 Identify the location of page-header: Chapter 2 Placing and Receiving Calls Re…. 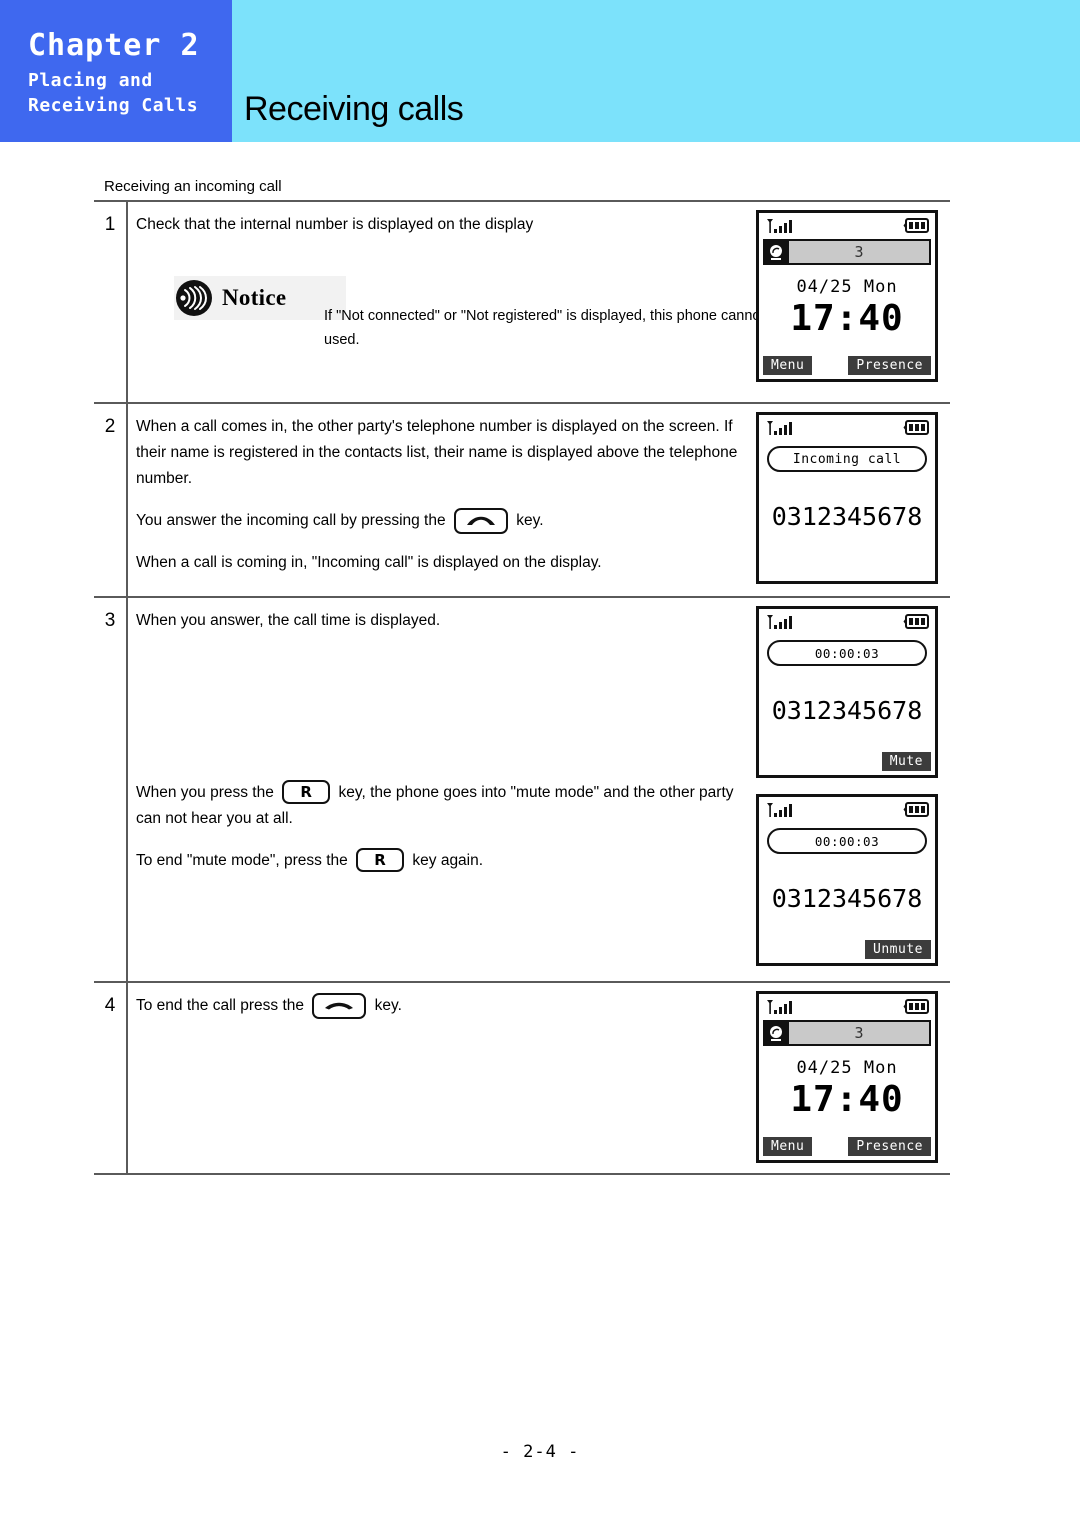
(540, 71).